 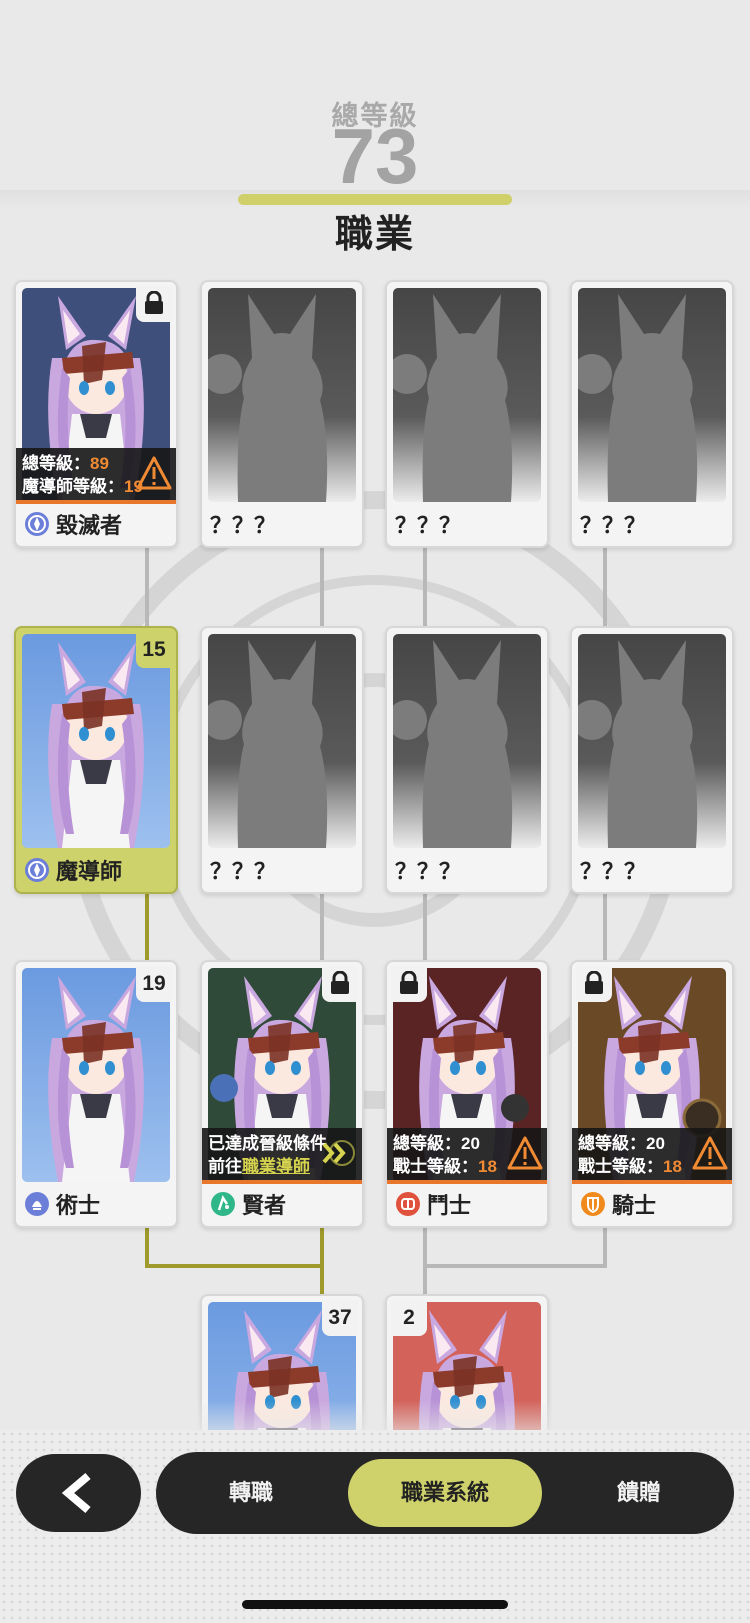 I want to click on fighter-class-icon, so click(x=408, y=1204).